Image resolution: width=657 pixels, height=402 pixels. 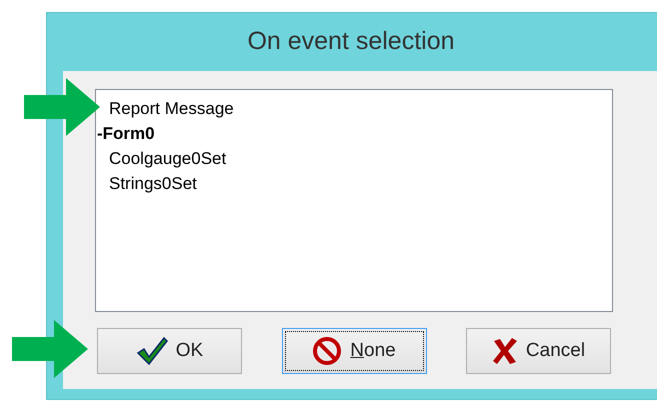 What do you see at coordinates (169, 351) in the screenshot?
I see `dialog-button: OK` at bounding box center [169, 351].